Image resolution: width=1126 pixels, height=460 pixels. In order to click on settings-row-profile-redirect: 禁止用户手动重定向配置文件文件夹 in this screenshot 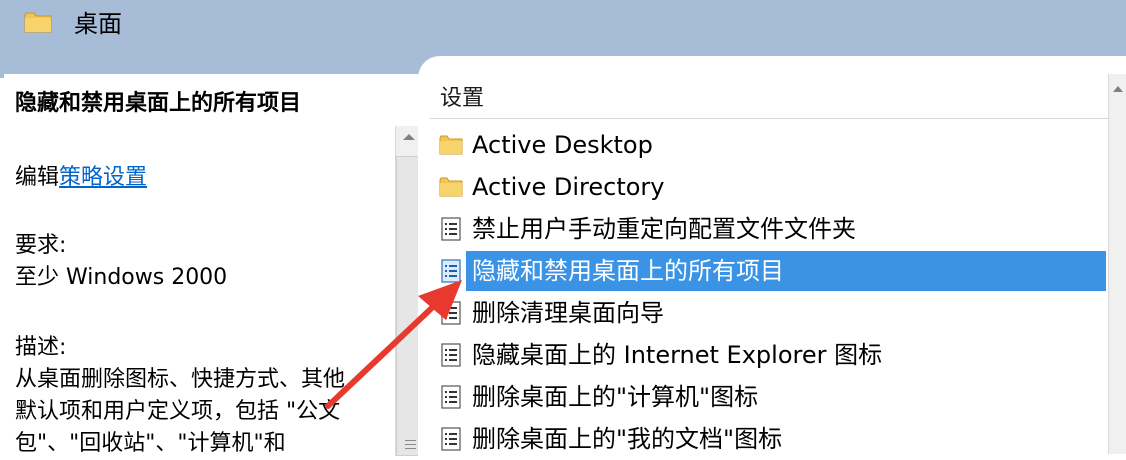, I will do `click(771, 229)`.